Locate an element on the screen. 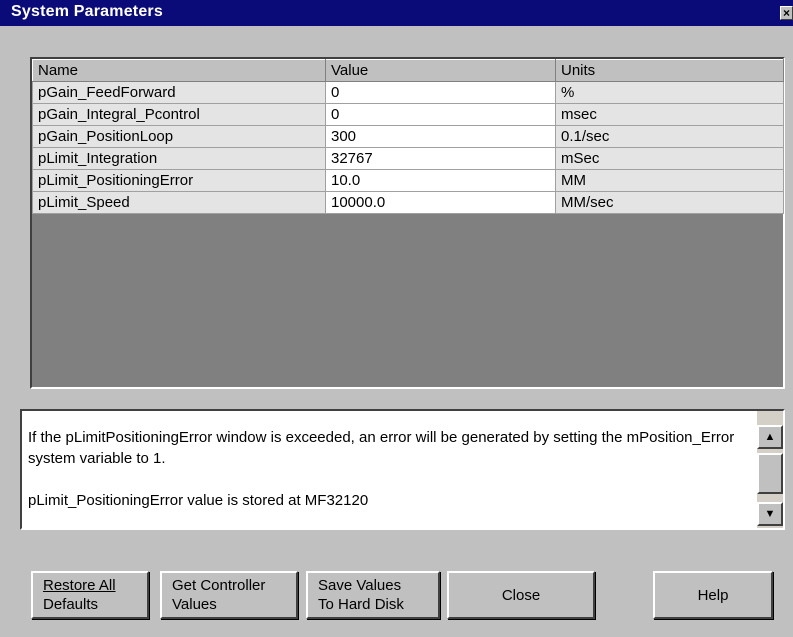 The width and height of the screenshot is (793, 637). restore-all-defaults-button: Restore All Defaults is located at coordinates (90, 595).